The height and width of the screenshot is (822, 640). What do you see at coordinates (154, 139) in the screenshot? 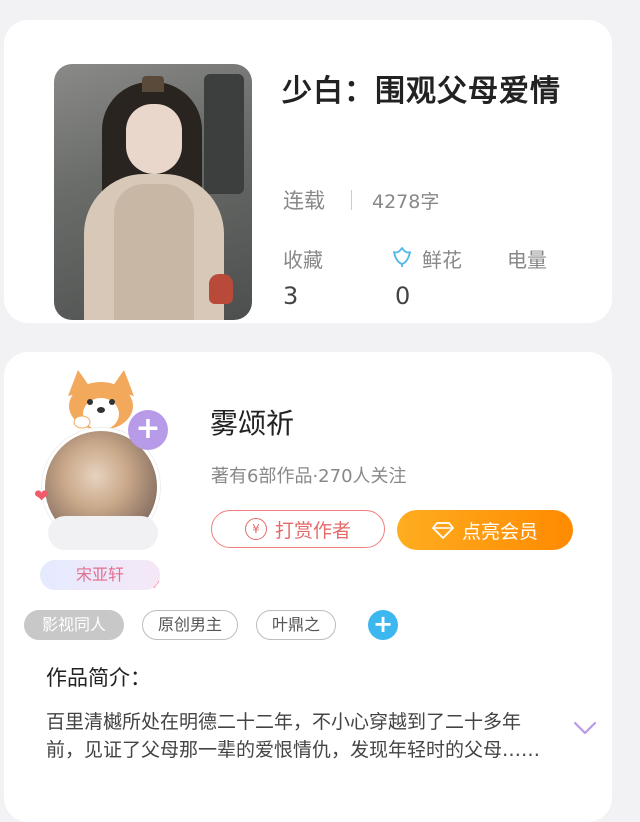
I see `cover-figure-face` at bounding box center [154, 139].